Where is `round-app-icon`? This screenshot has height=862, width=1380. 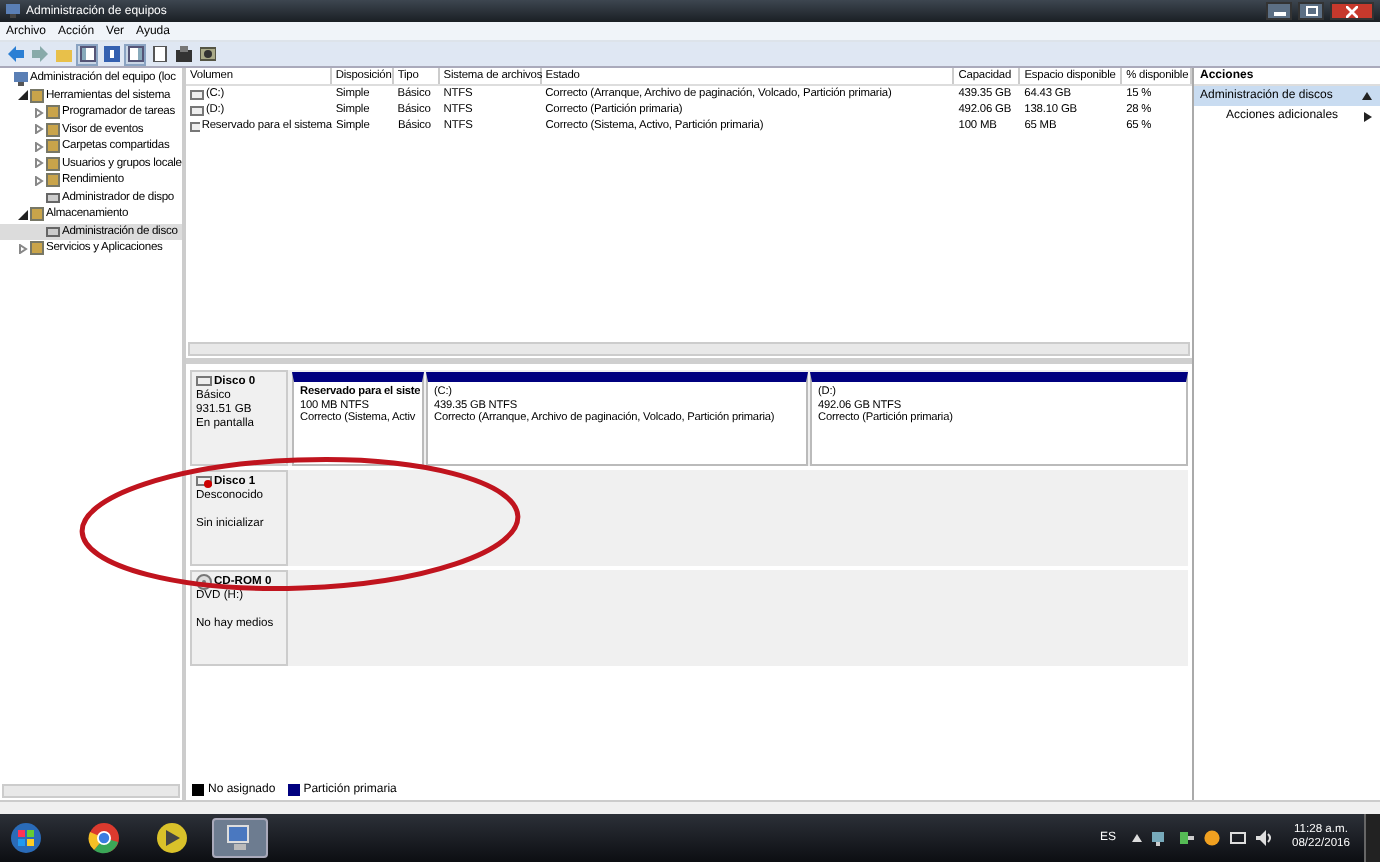 round-app-icon is located at coordinates (172, 838).